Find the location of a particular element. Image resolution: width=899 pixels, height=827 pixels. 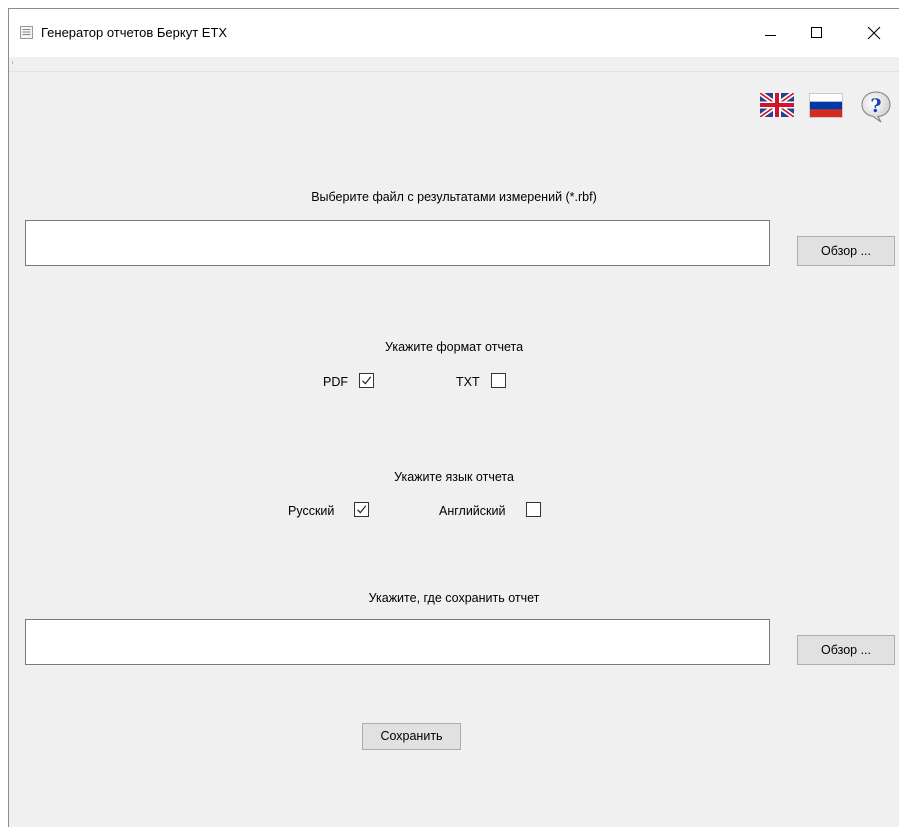

window-title: Генератор отчетов Беркут ETX is located at coordinates (134, 32).